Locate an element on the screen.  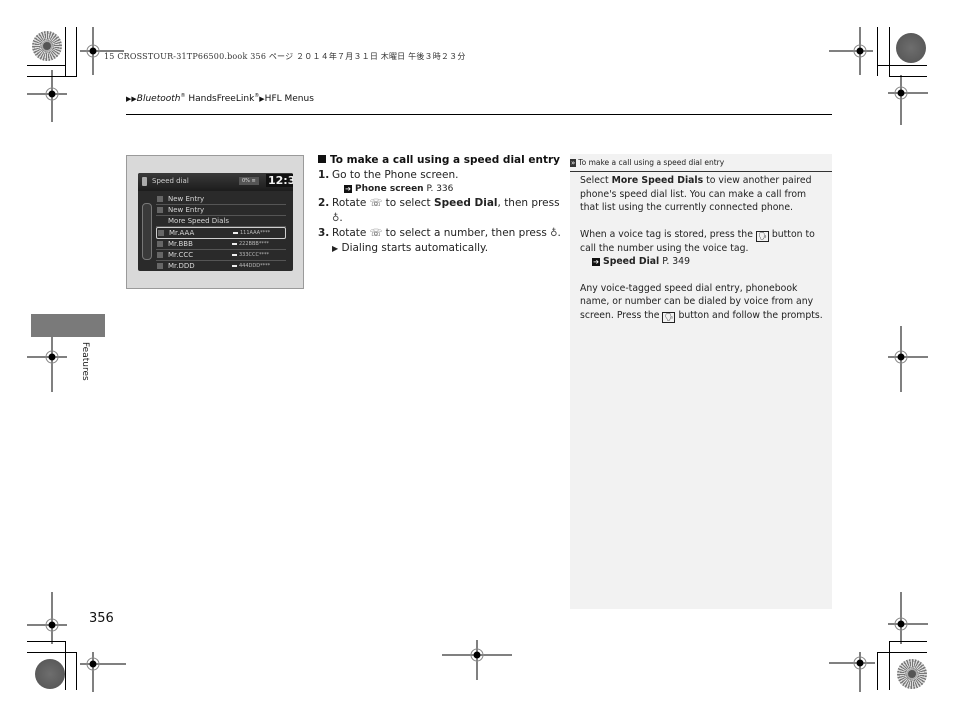
page-number: 356 is located at coordinates (101, 618).